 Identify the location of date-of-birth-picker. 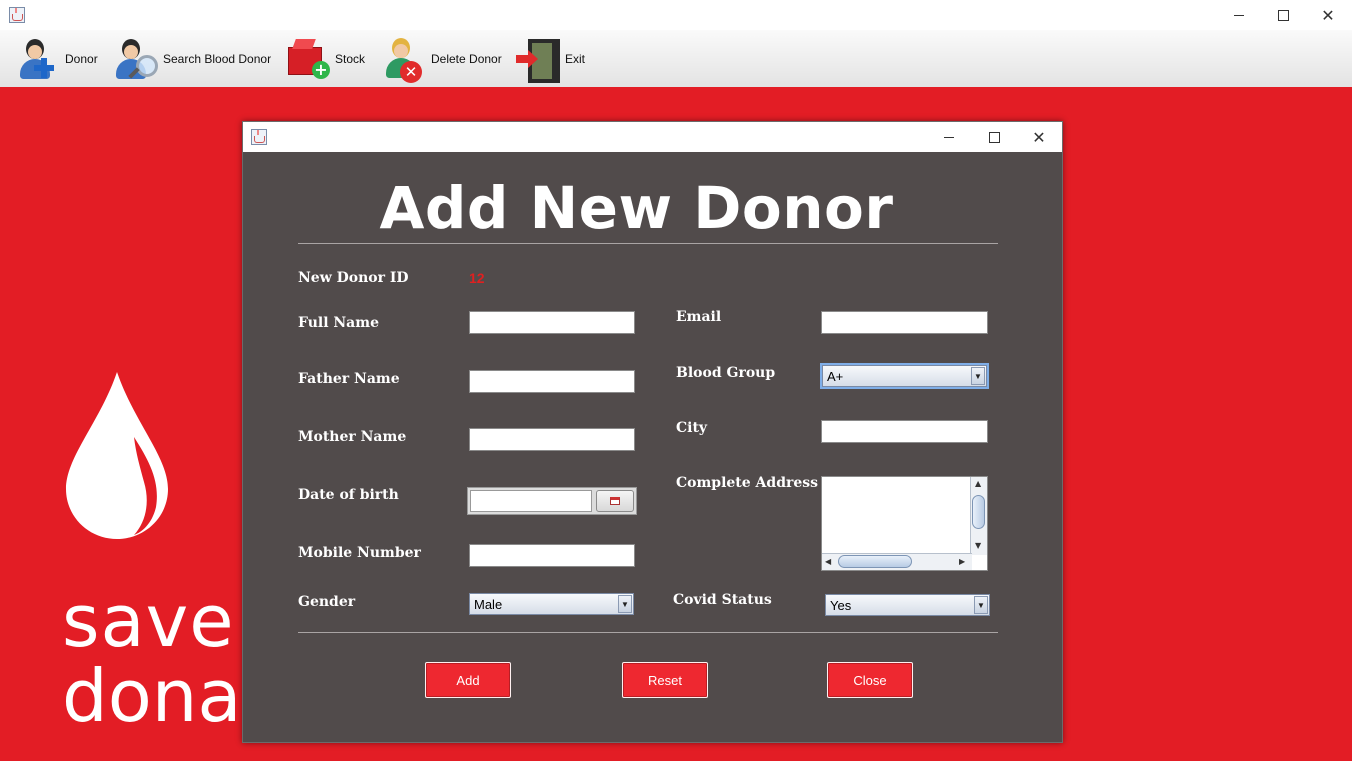
(552, 501).